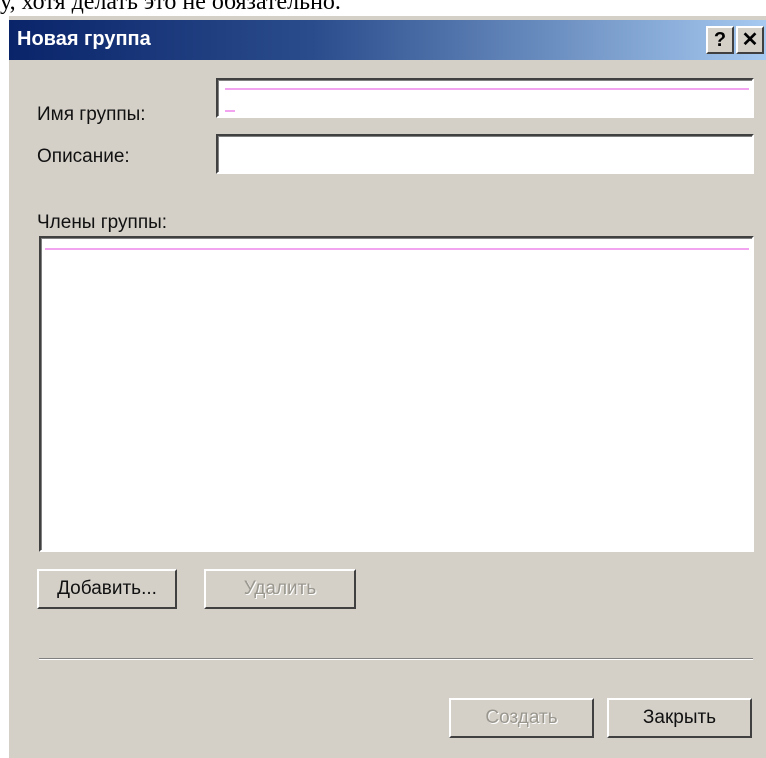 Image resolution: width=766 pixels, height=758 pixels. What do you see at coordinates (397, 249) in the screenshot?
I see `list-highlight-line` at bounding box center [397, 249].